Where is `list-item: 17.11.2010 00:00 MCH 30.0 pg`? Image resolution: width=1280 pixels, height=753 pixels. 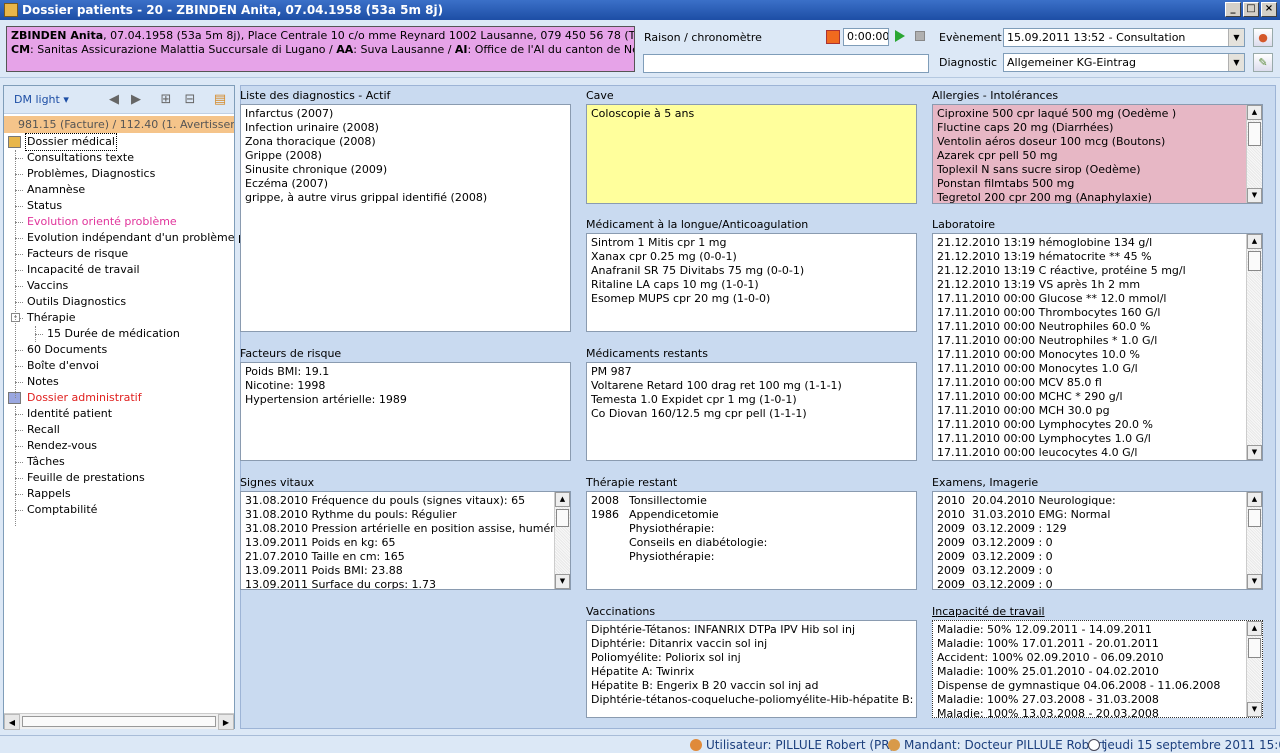 list-item: 17.11.2010 00:00 MCH 30.0 pg is located at coordinates (1098, 411).